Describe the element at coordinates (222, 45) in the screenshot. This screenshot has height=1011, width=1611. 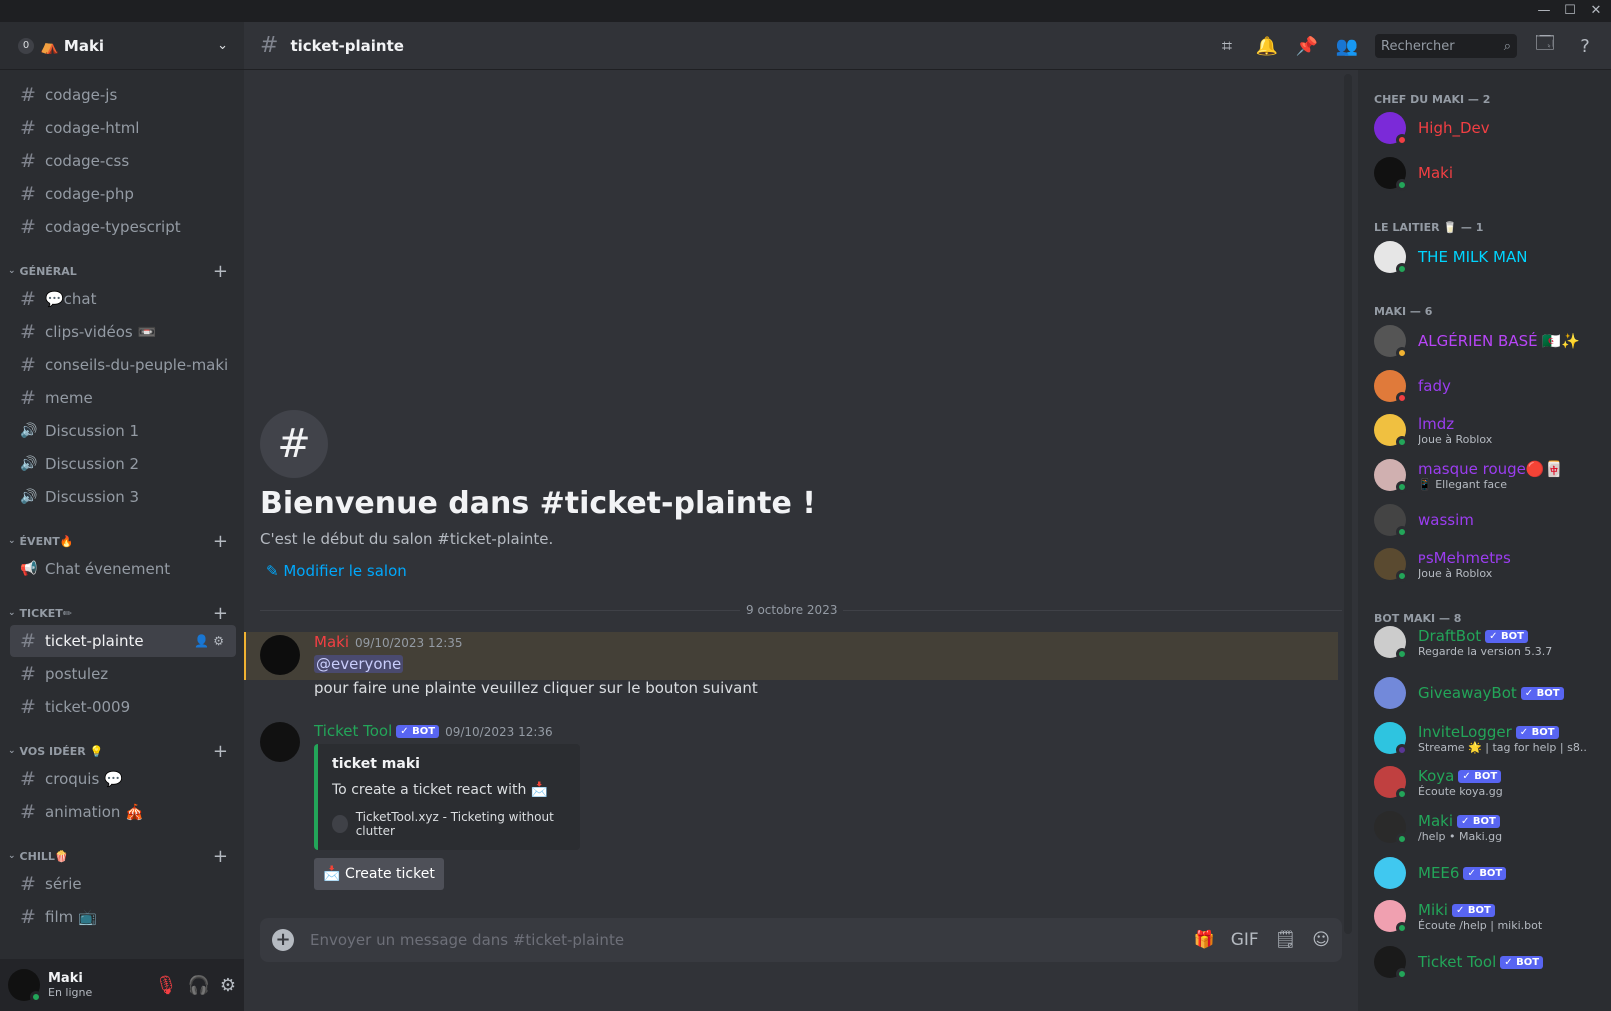
I see `chevron-down-icon: ⌄` at that location.